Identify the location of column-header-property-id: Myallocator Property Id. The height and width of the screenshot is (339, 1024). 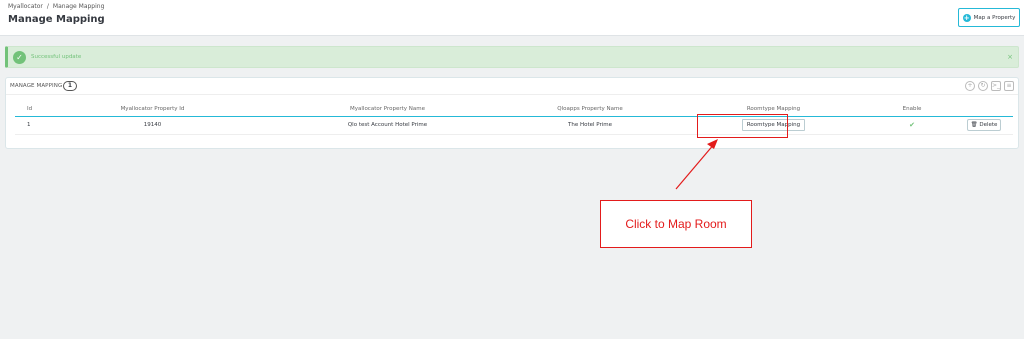
(152, 109).